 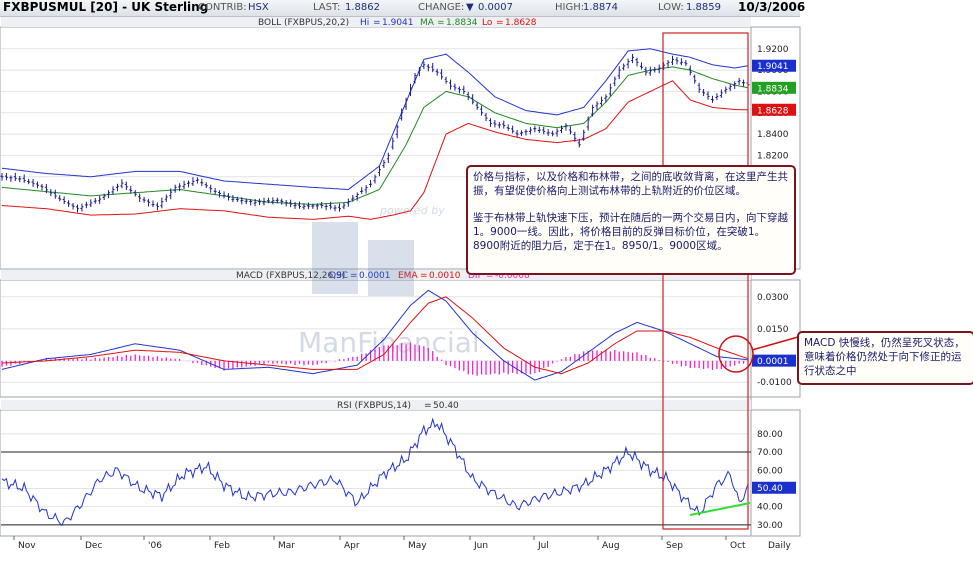 What do you see at coordinates (773, 89) in the screenshot?
I see `value-tag: 1.8834` at bounding box center [773, 89].